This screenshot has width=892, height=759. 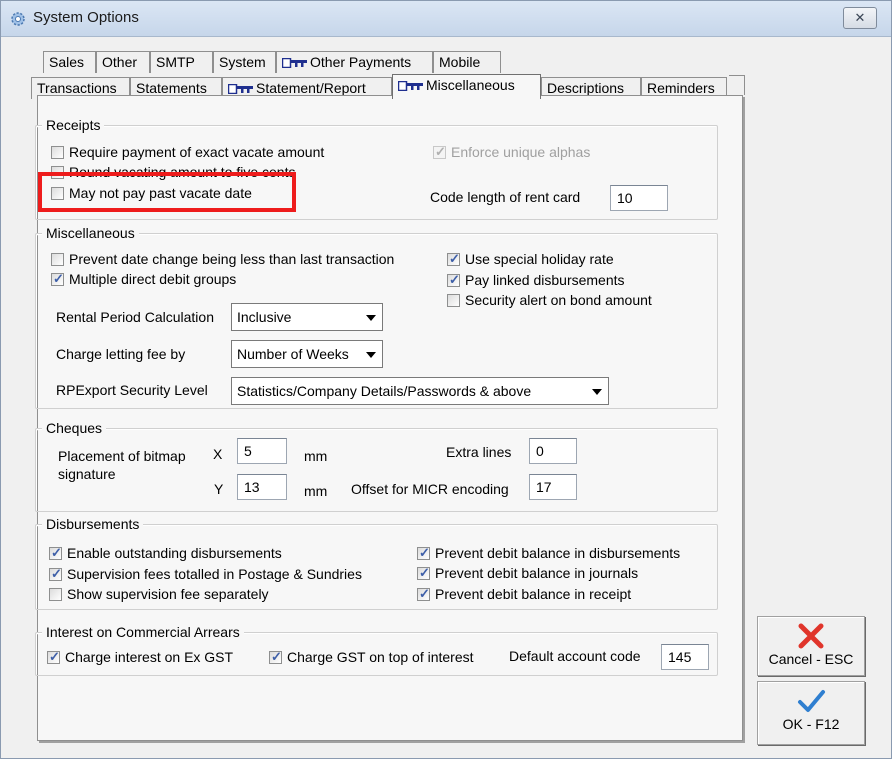 I want to click on checkbox-label: Multiple direct debit groups, so click(x=153, y=279).